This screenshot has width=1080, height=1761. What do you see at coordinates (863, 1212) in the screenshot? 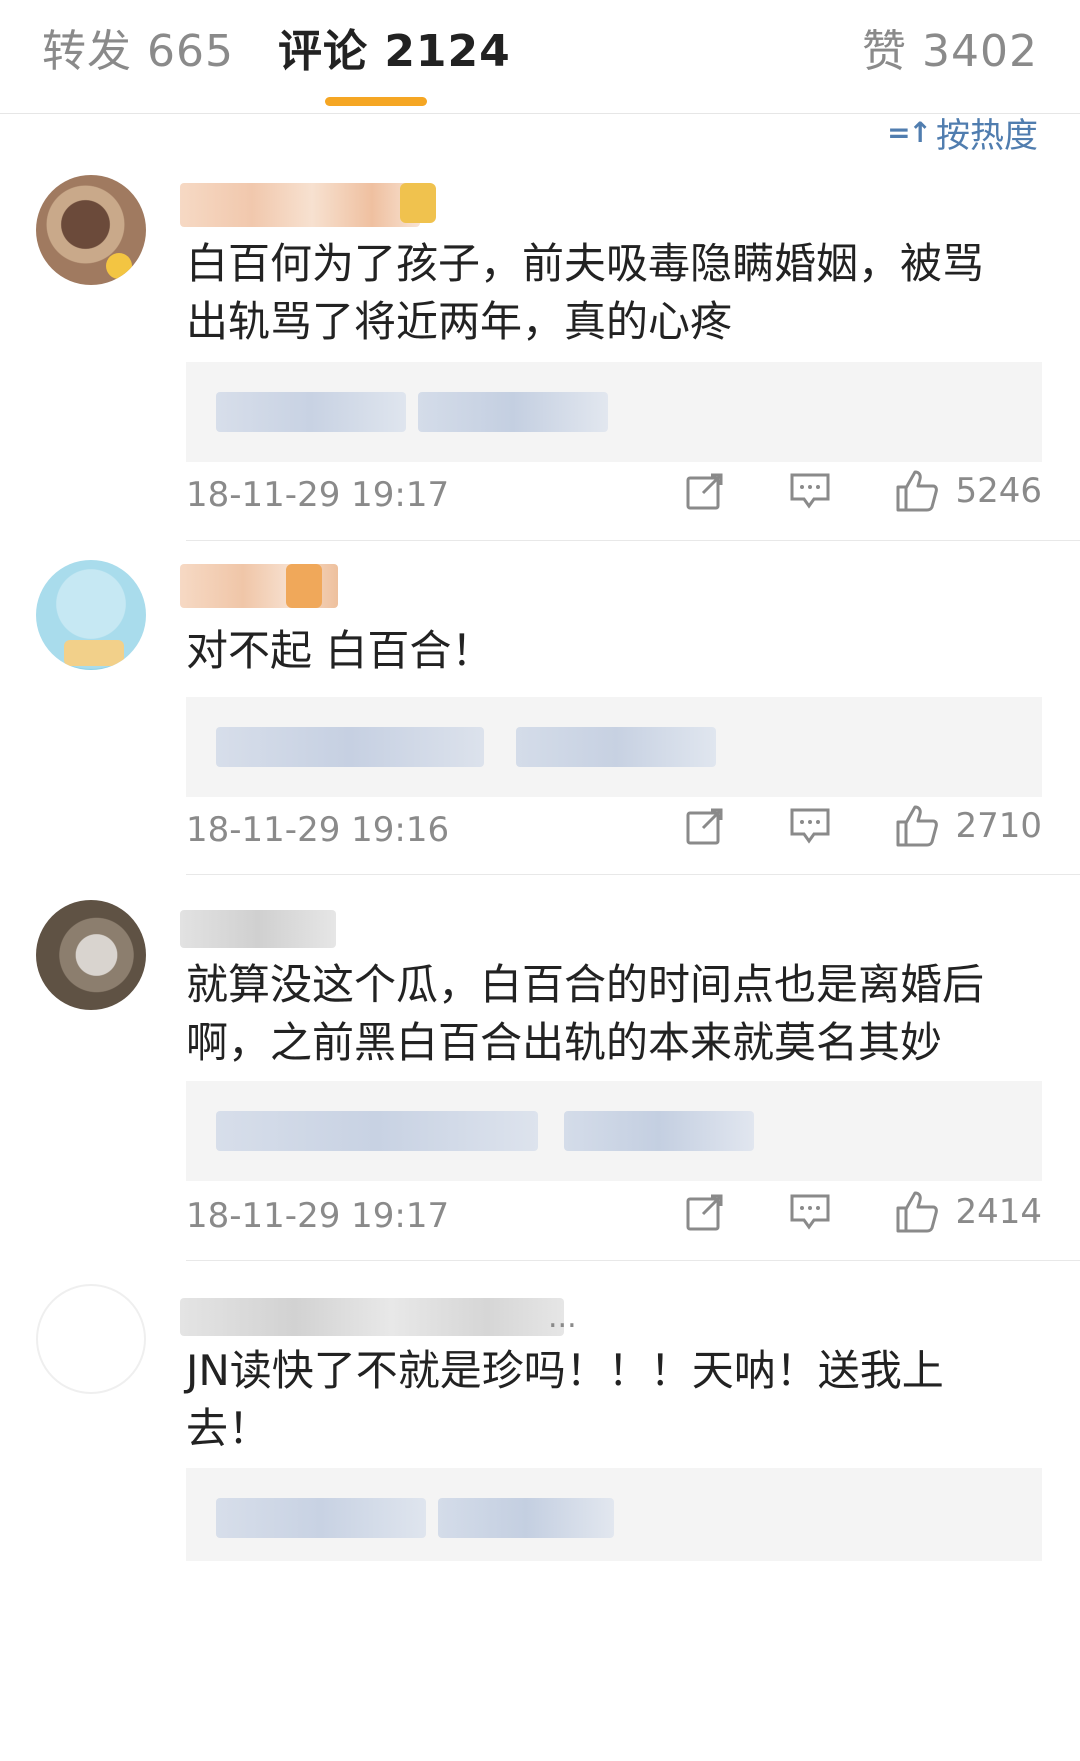
I see `comment-actions: 2414` at bounding box center [863, 1212].